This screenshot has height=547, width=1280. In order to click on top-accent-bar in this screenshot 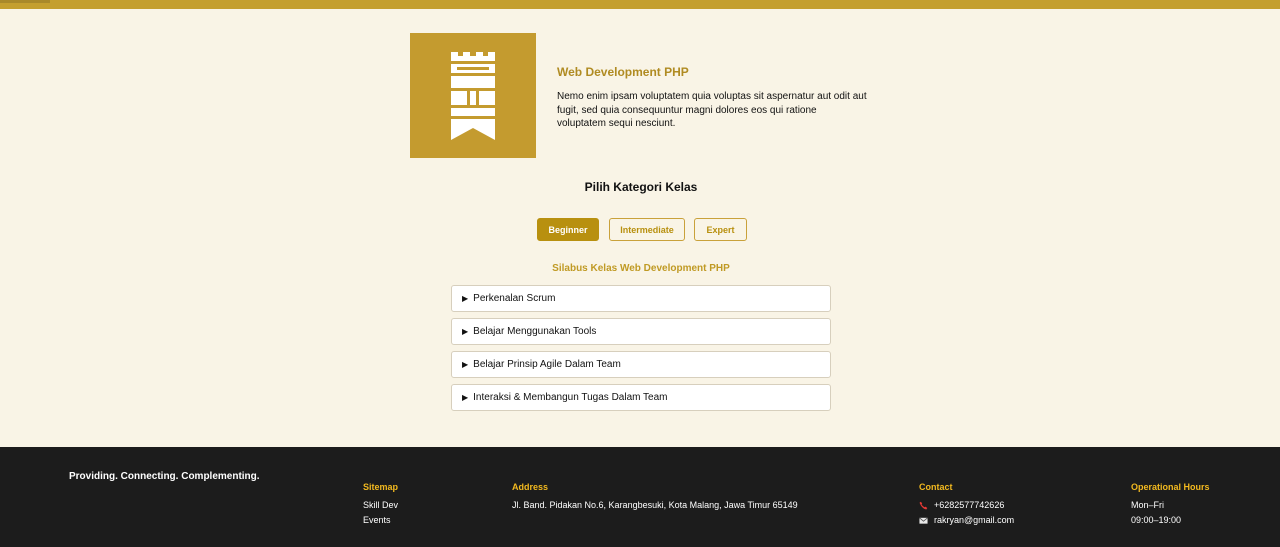, I will do `click(640, 4)`.